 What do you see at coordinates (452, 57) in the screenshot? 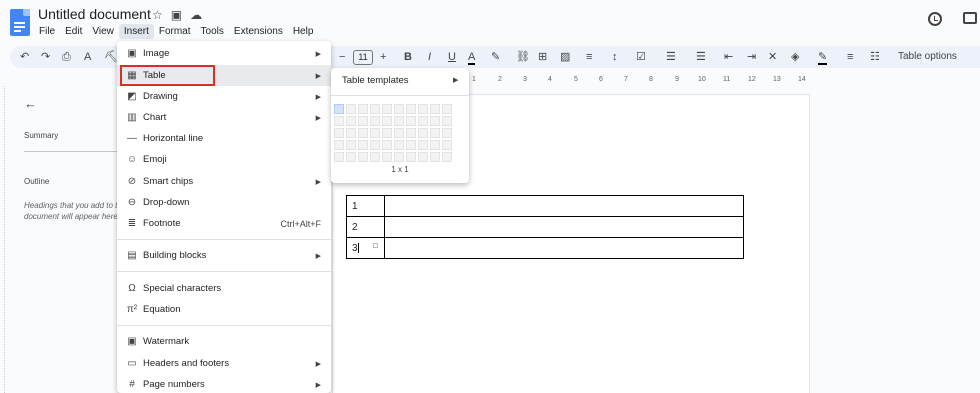
I see `underline-icon: U` at bounding box center [452, 57].